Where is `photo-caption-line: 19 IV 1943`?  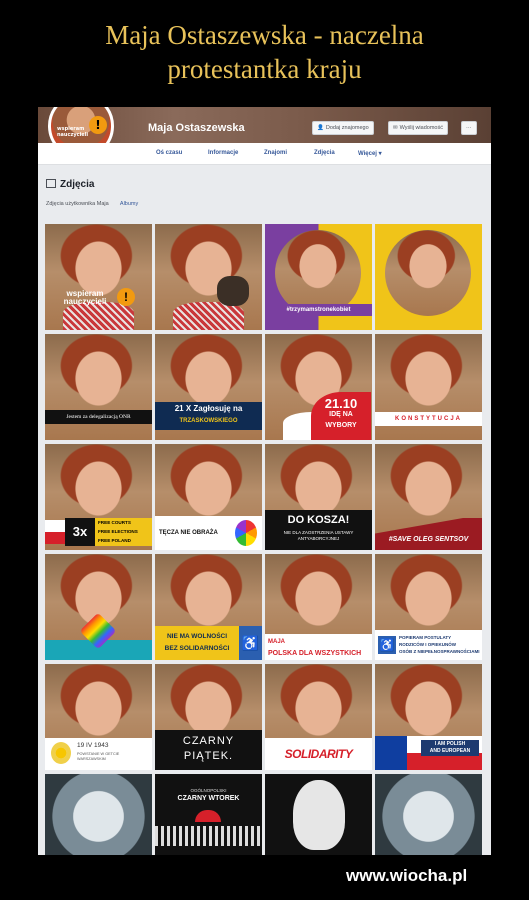
photo-caption-line: 19 IV 1943 is located at coordinates (93, 745).